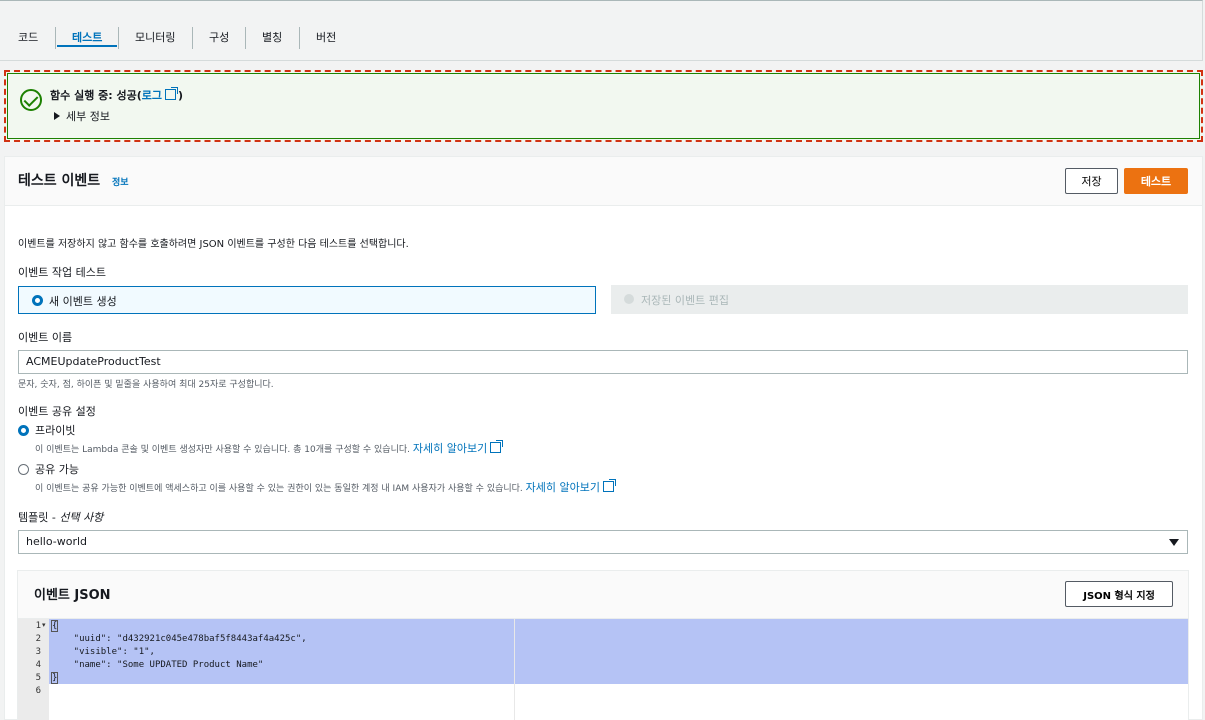 The image size is (1205, 720). What do you see at coordinates (603, 595) in the screenshot?
I see `event-json-header: 이벤트 JSON JSON 형식 지정` at bounding box center [603, 595].